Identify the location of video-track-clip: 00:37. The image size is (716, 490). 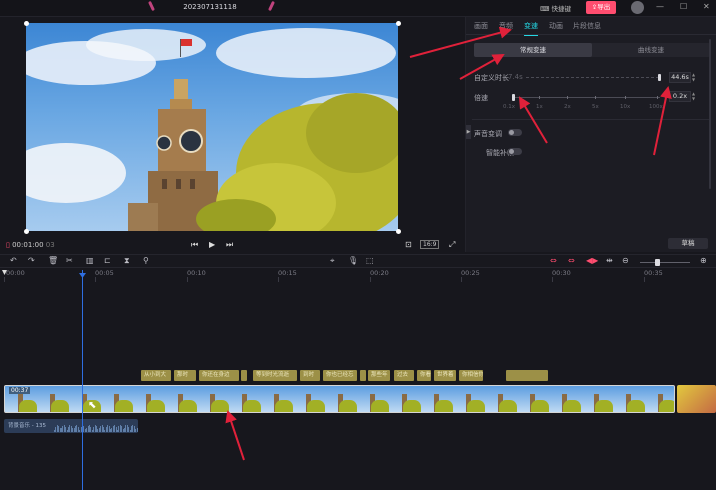
(339, 399).